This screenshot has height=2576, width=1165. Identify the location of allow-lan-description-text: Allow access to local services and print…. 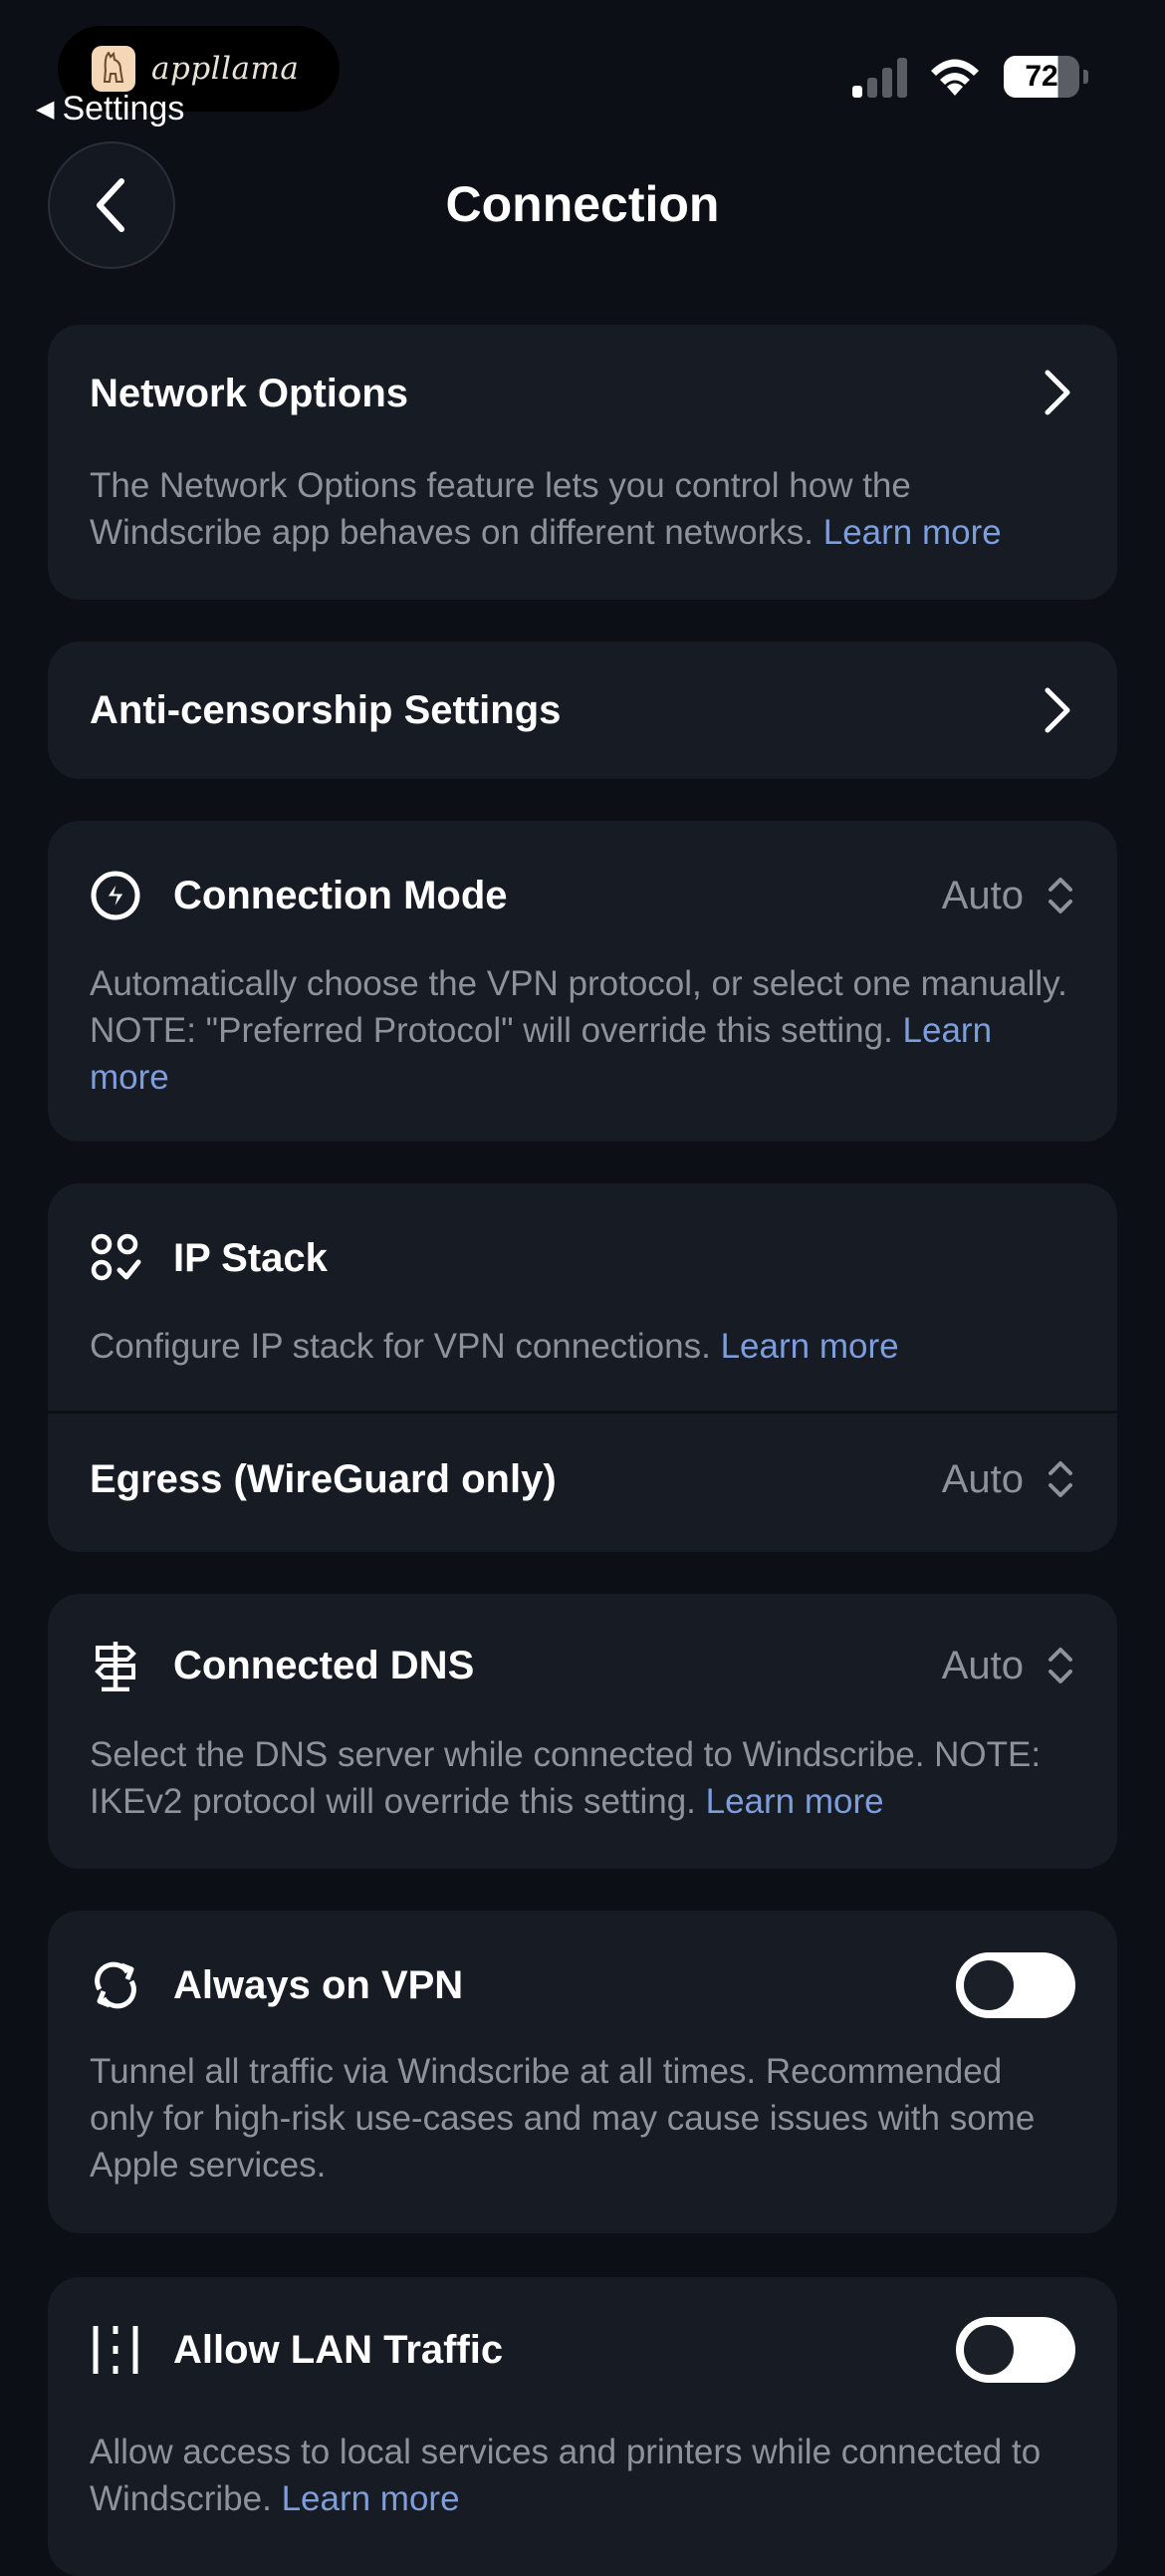
(566, 2475).